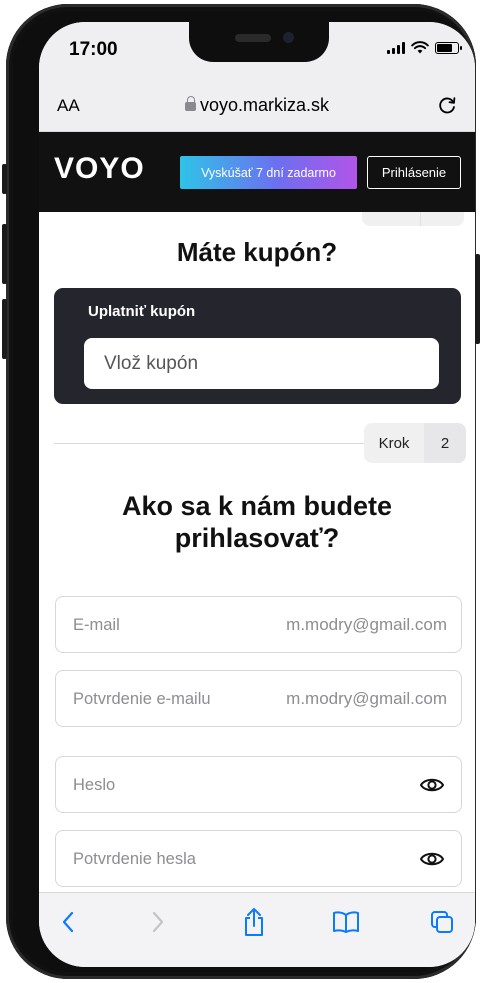 The height and width of the screenshot is (983, 481). Describe the element at coordinates (268, 172) in the screenshot. I see `free-trial-button: Vyskúšať 7 dní zadarmo` at that location.